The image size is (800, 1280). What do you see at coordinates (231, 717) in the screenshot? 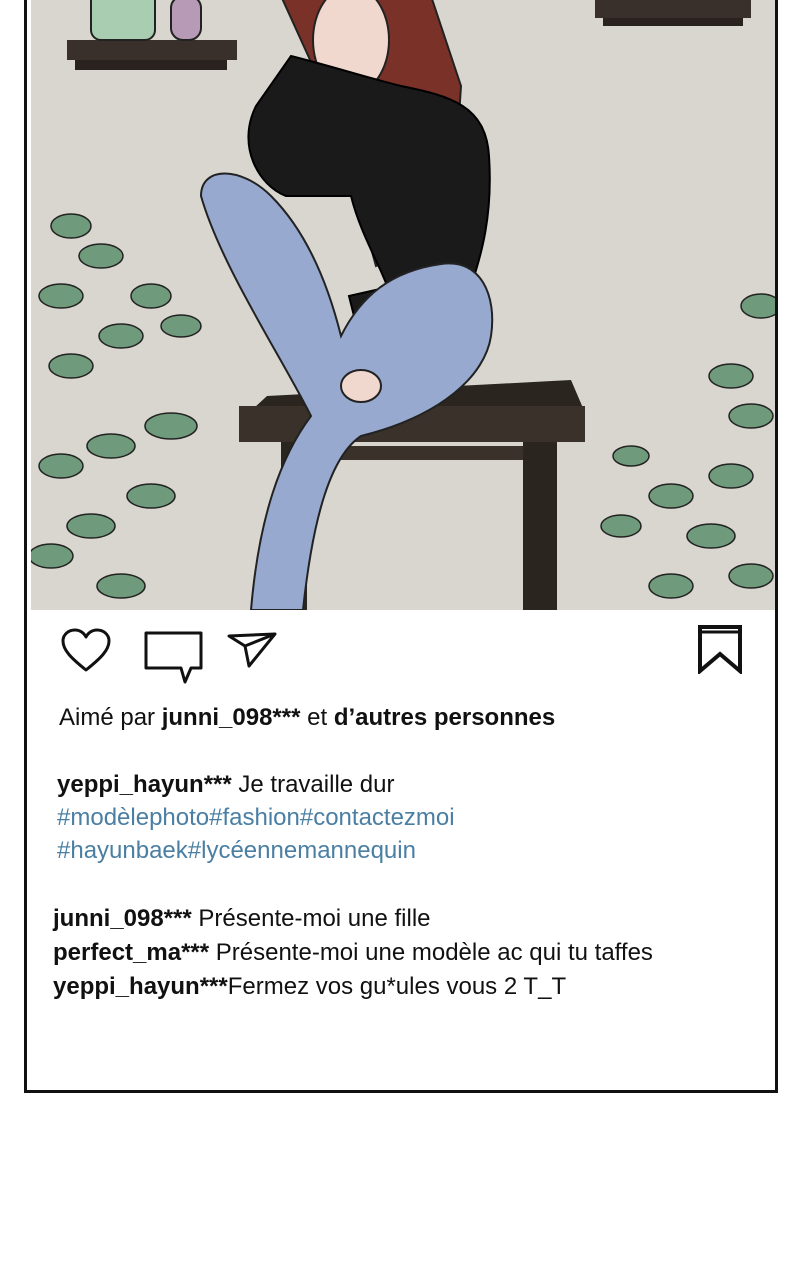
I see `likes-user-link: junni_098***` at bounding box center [231, 717].